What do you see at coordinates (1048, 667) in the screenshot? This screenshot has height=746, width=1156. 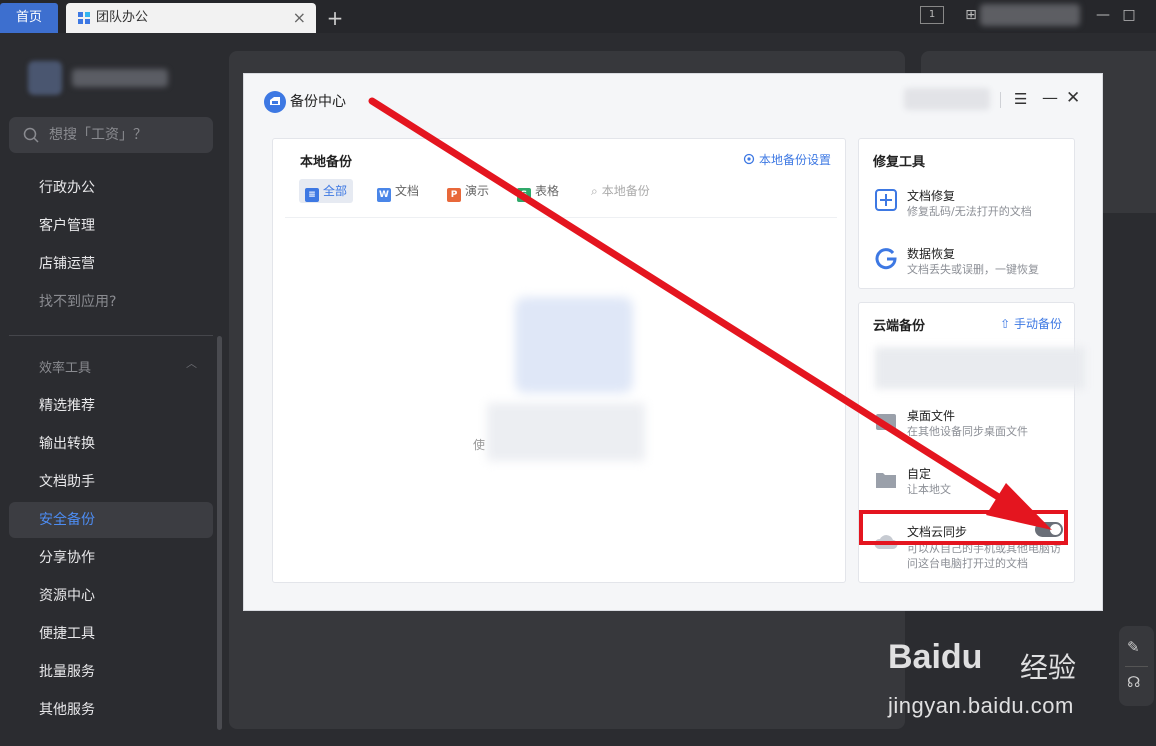 I see `watermark-cn: 经验` at bounding box center [1048, 667].